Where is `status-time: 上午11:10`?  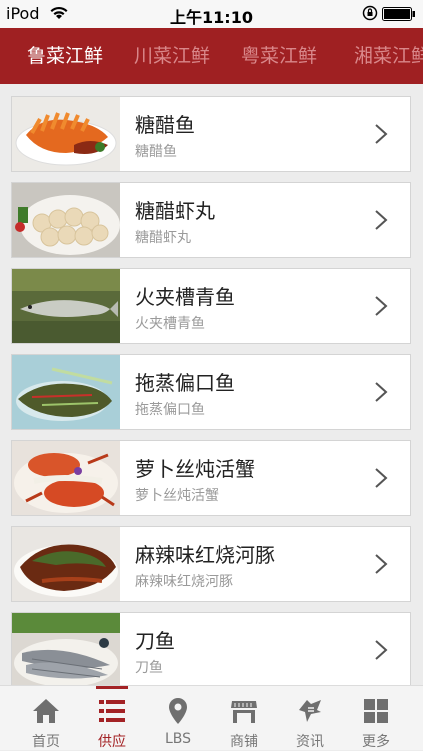 status-time: 上午11:10 is located at coordinates (211, 17).